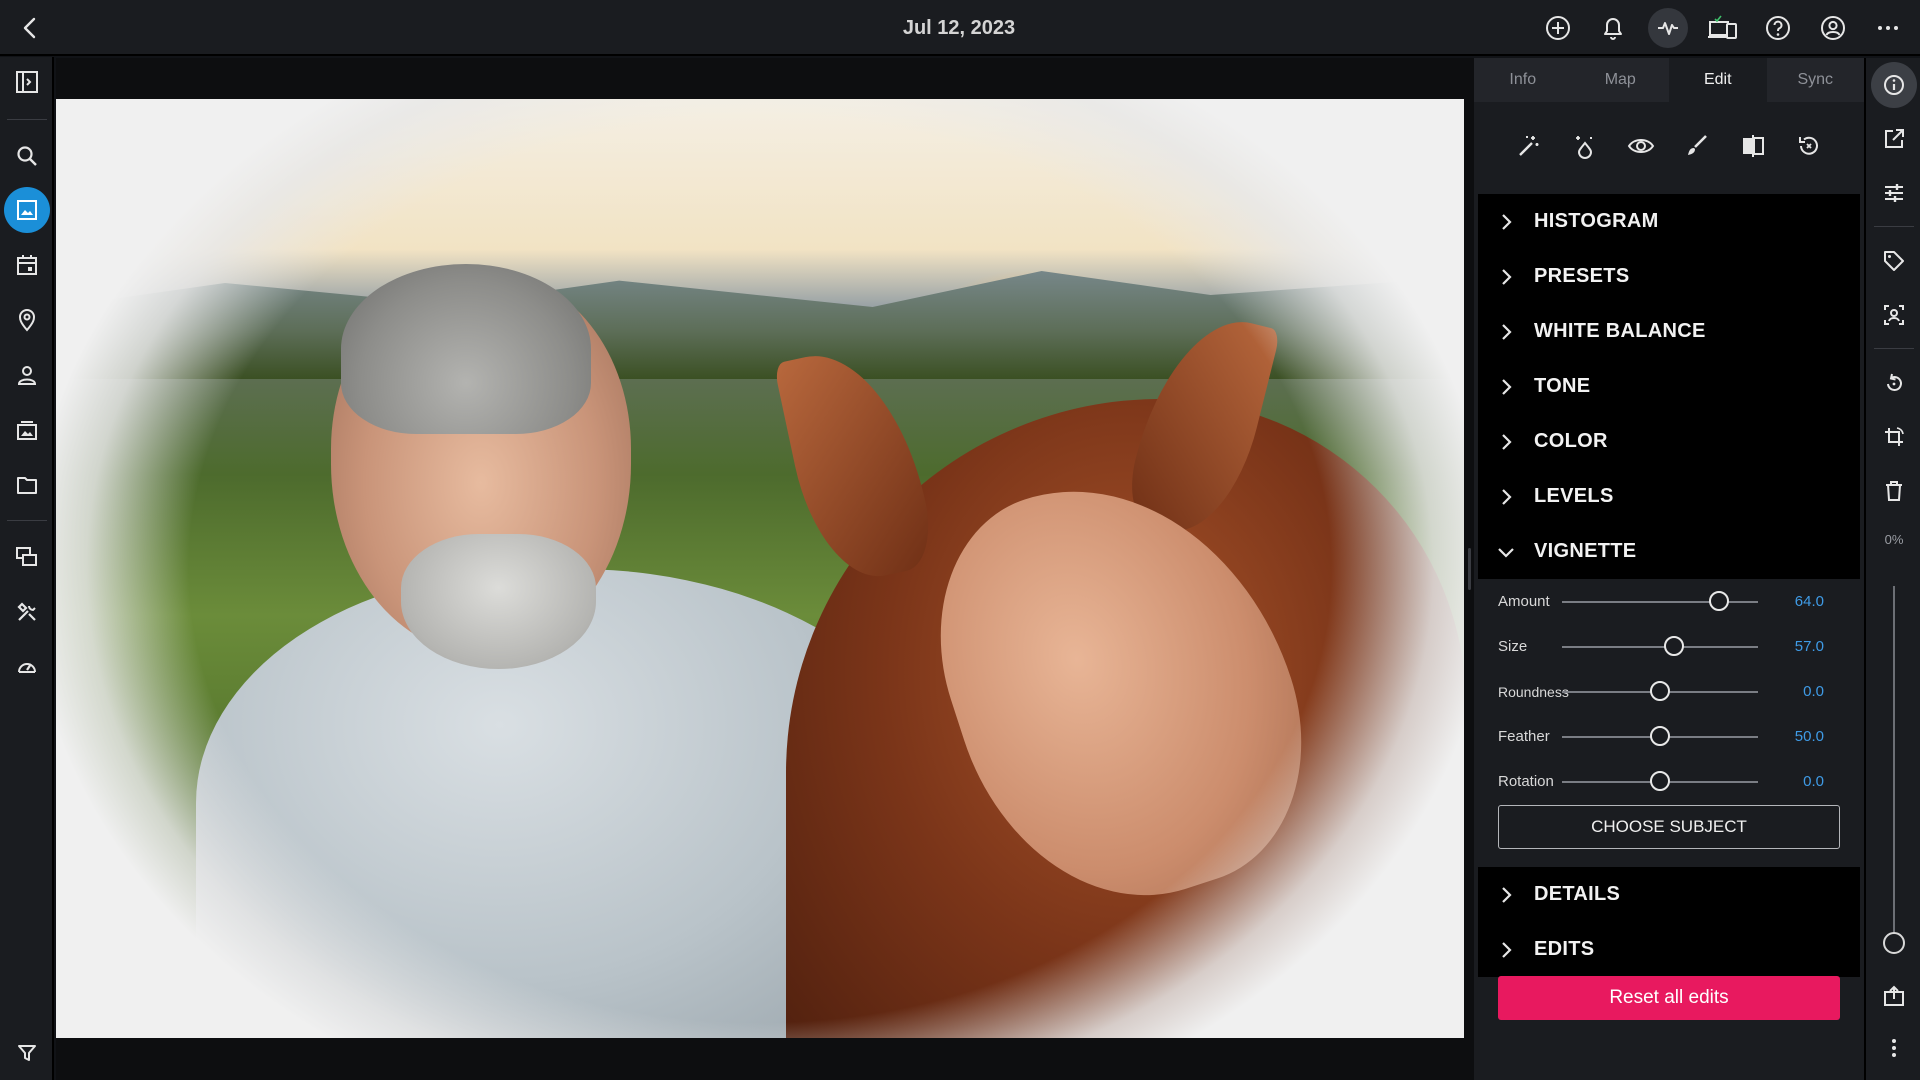 The width and height of the screenshot is (1920, 1080). I want to click on top-bar: Jul 12, 2023, so click(960, 28).